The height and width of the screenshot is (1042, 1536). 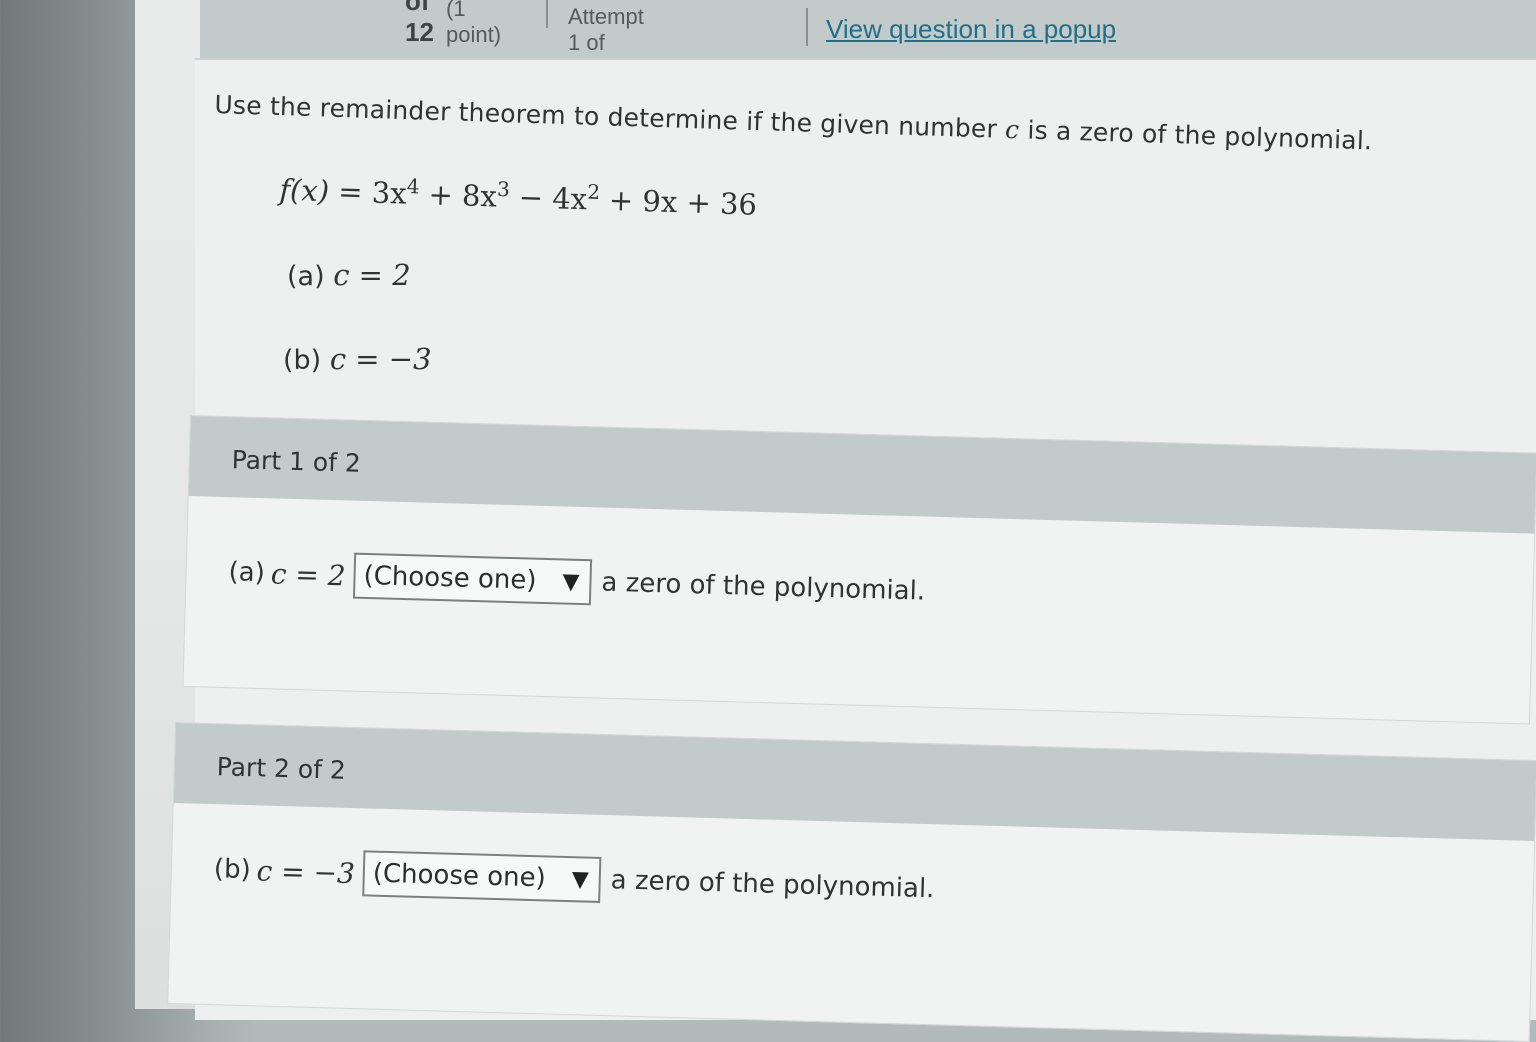 I want to click on part-1-title: Part 1 of 2, so click(x=296, y=461).